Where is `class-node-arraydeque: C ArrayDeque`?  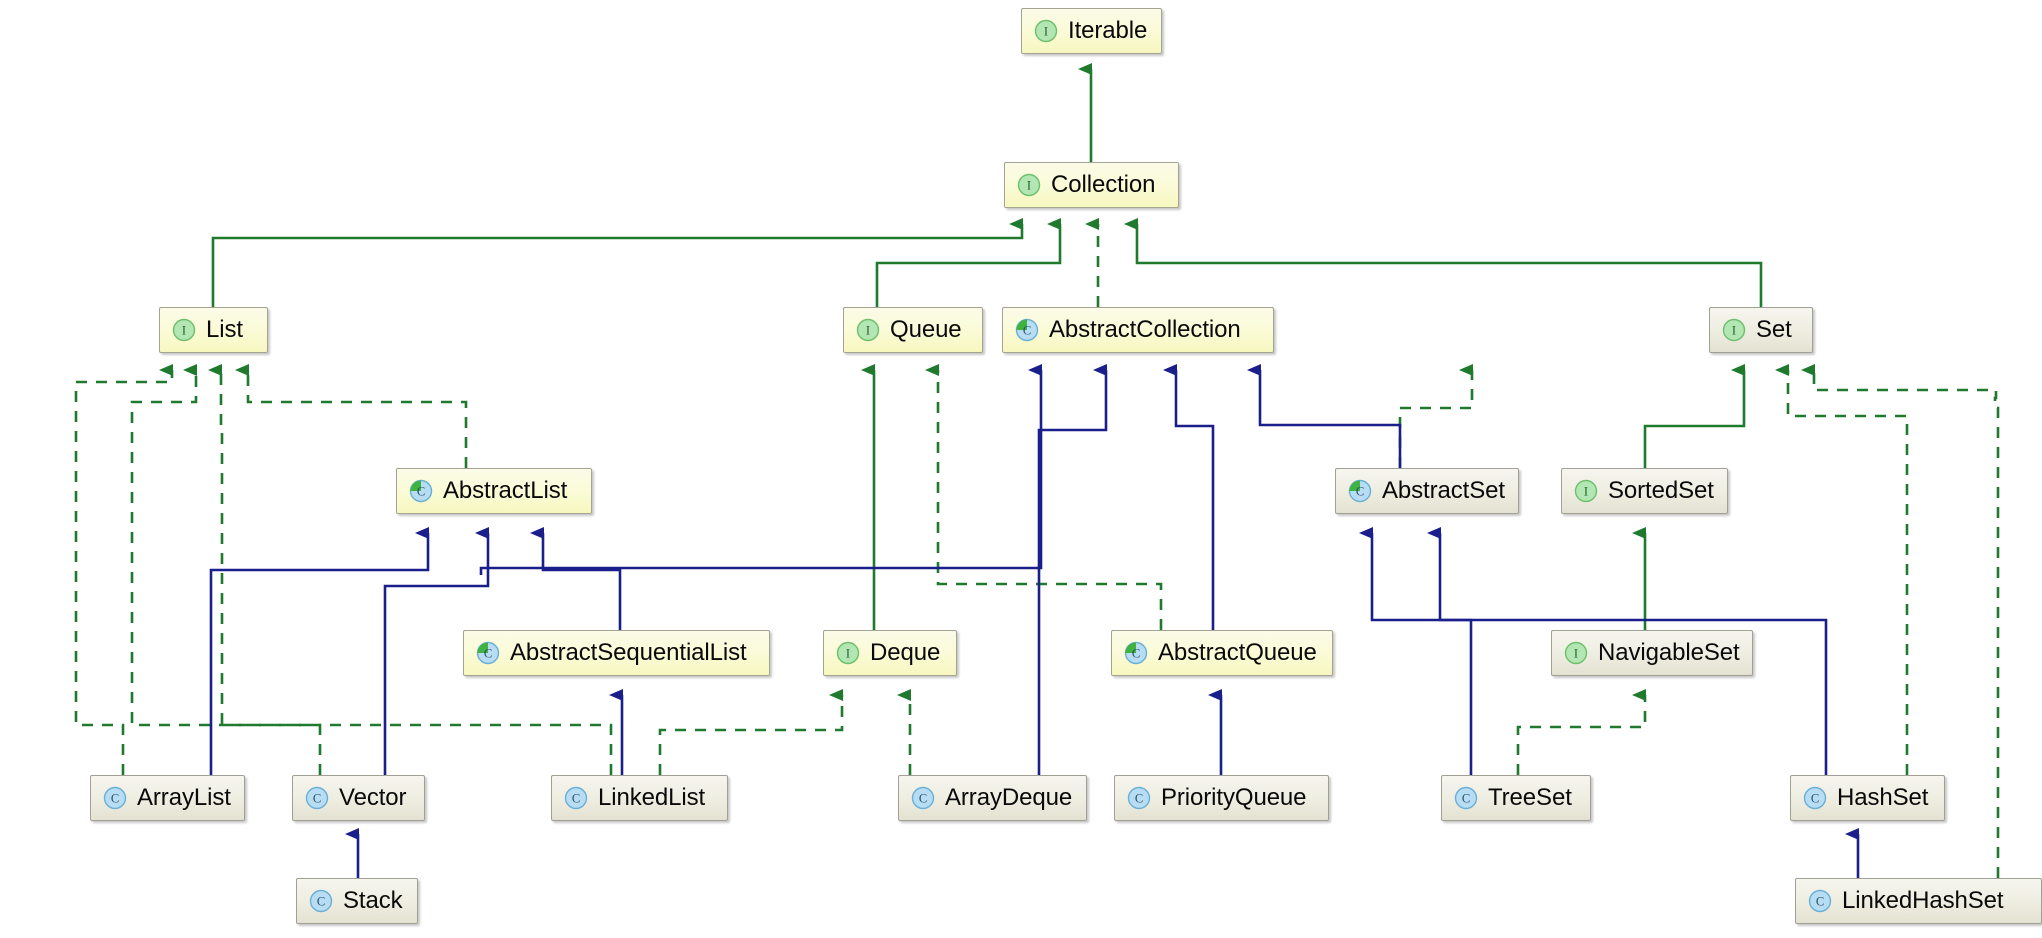 class-node-arraydeque: C ArrayDeque is located at coordinates (992, 798).